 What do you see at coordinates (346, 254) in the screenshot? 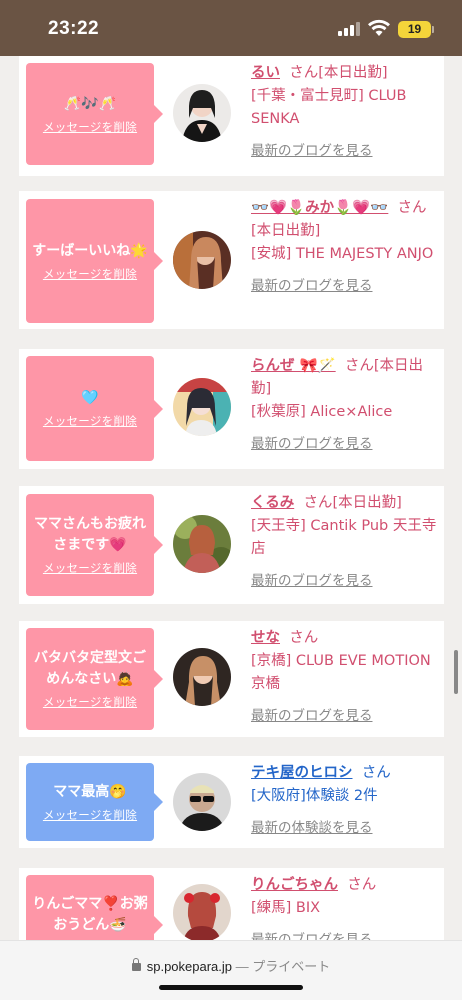
I see `shop-link: [安城] THE MAJESTY ANJO` at bounding box center [346, 254].